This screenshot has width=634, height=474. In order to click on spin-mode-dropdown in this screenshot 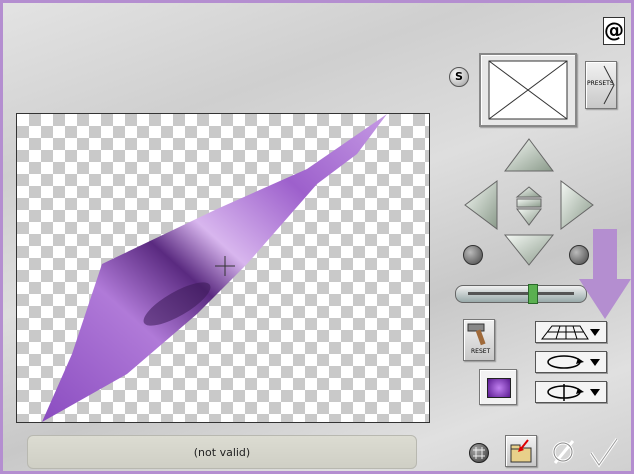, I will do `click(571, 392)`.